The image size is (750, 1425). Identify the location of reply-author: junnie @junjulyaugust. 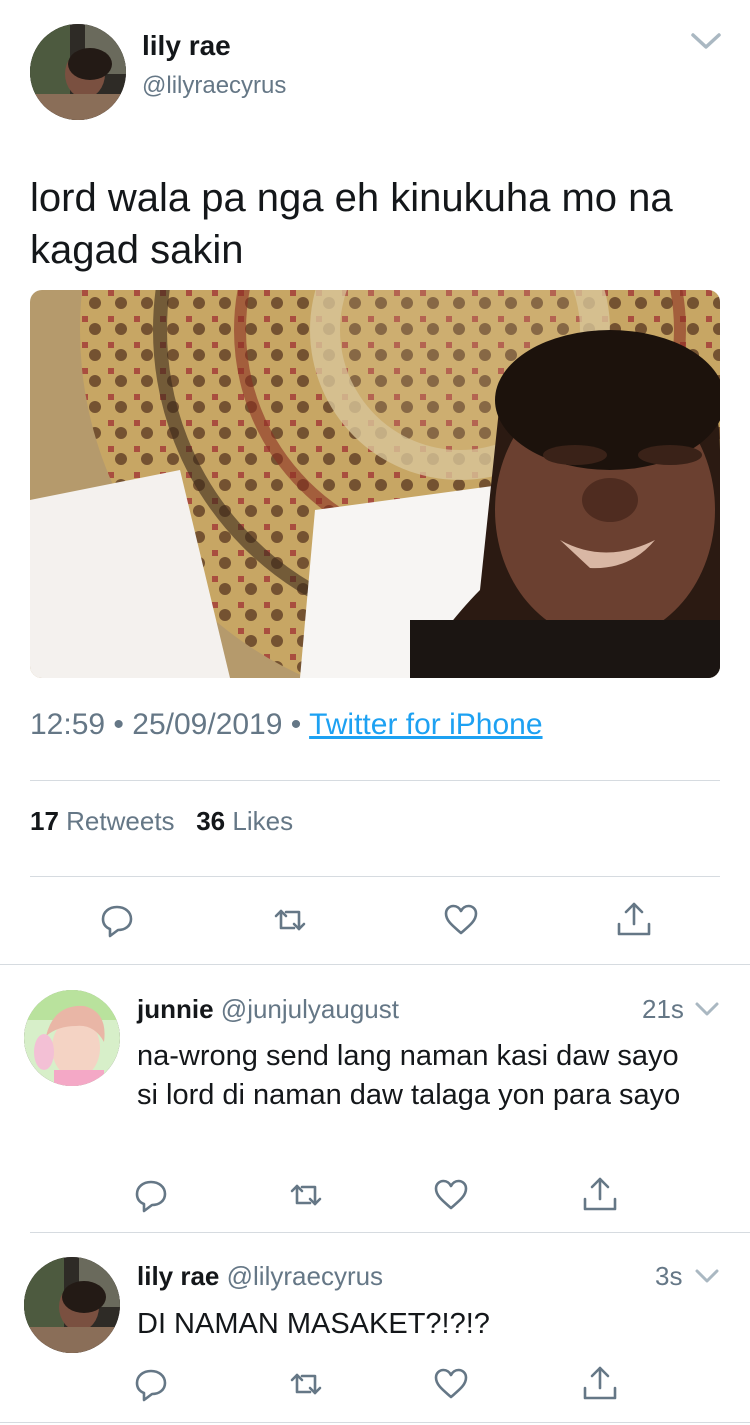
(268, 1009).